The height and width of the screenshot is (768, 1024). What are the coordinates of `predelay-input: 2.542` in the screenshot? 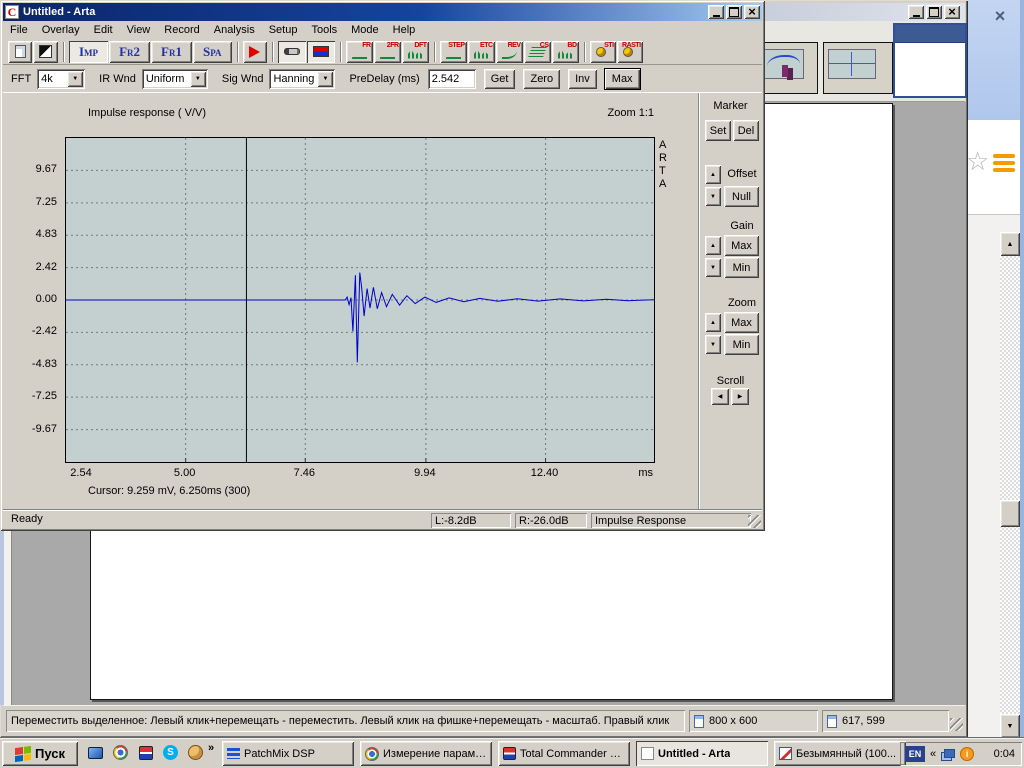 It's located at (451, 78).